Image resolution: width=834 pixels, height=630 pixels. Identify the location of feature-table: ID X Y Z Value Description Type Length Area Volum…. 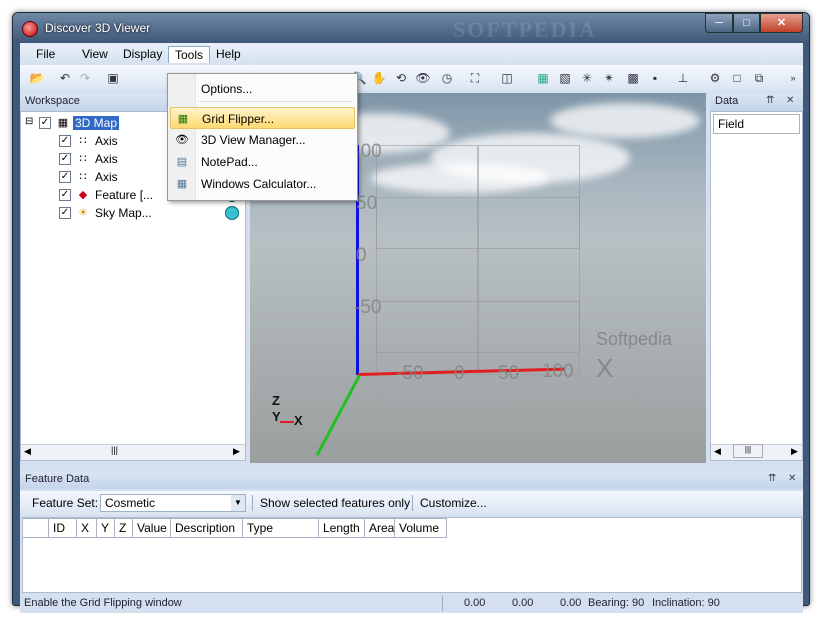
(412, 555).